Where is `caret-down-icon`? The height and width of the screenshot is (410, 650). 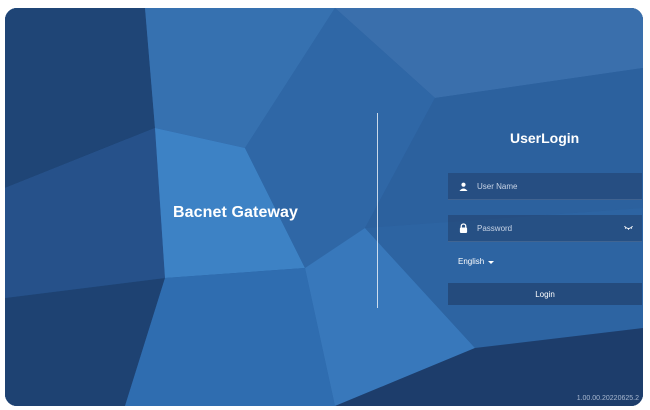 caret-down-icon is located at coordinates (491, 262).